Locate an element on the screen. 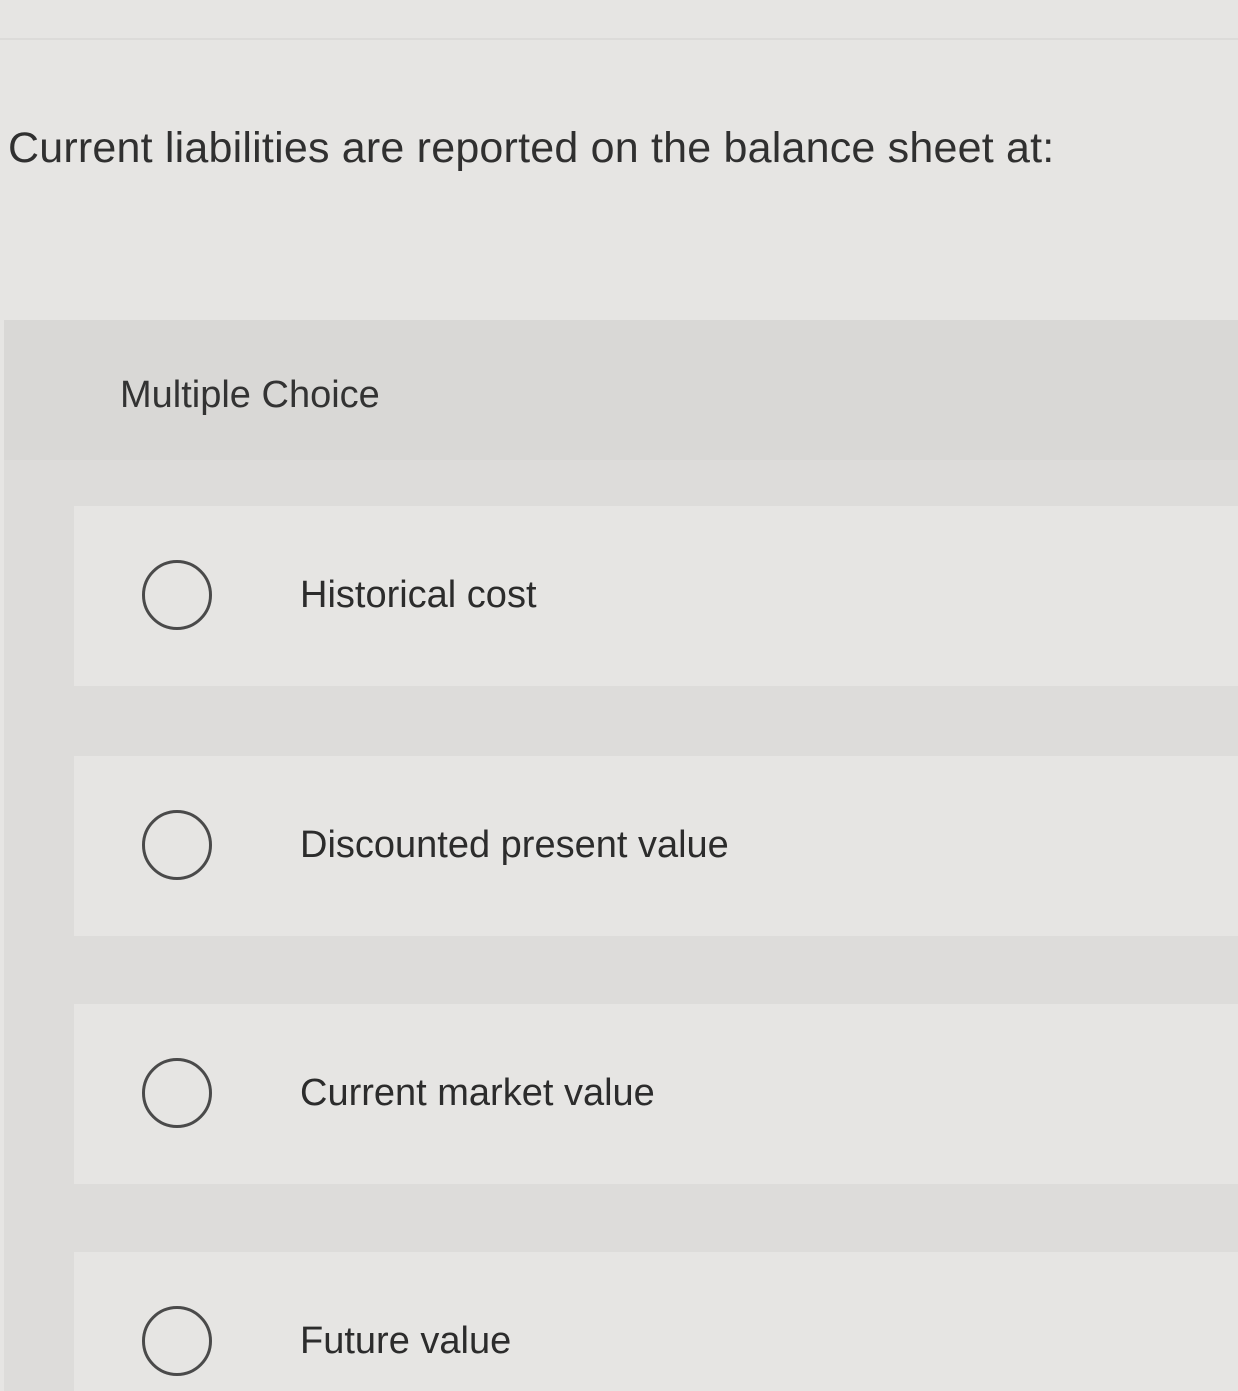 Image resolution: width=1238 pixels, height=1391 pixels. answer-option-discounted-present-value: Discounted present value is located at coordinates (656, 846).